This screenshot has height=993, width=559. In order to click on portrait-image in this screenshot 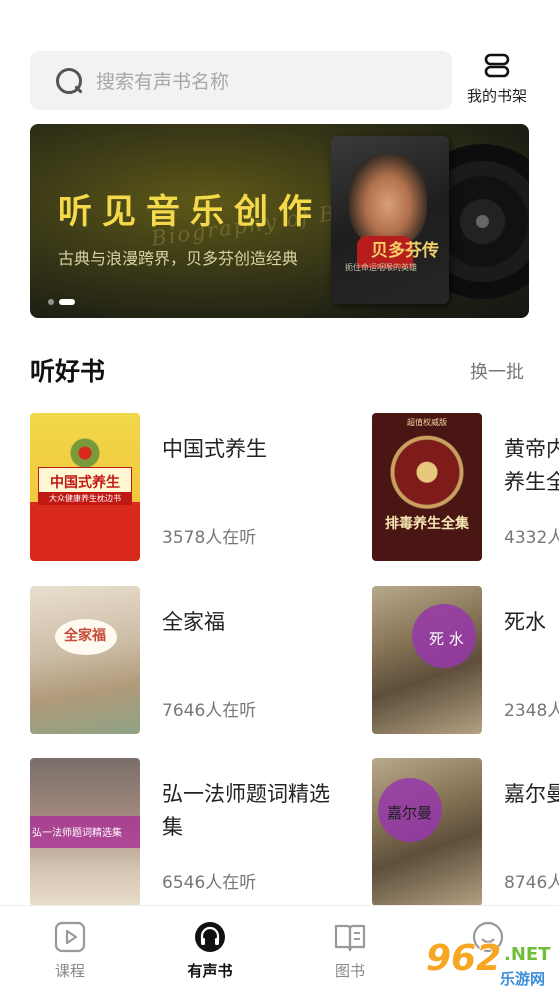, I will do `click(388, 200)`.